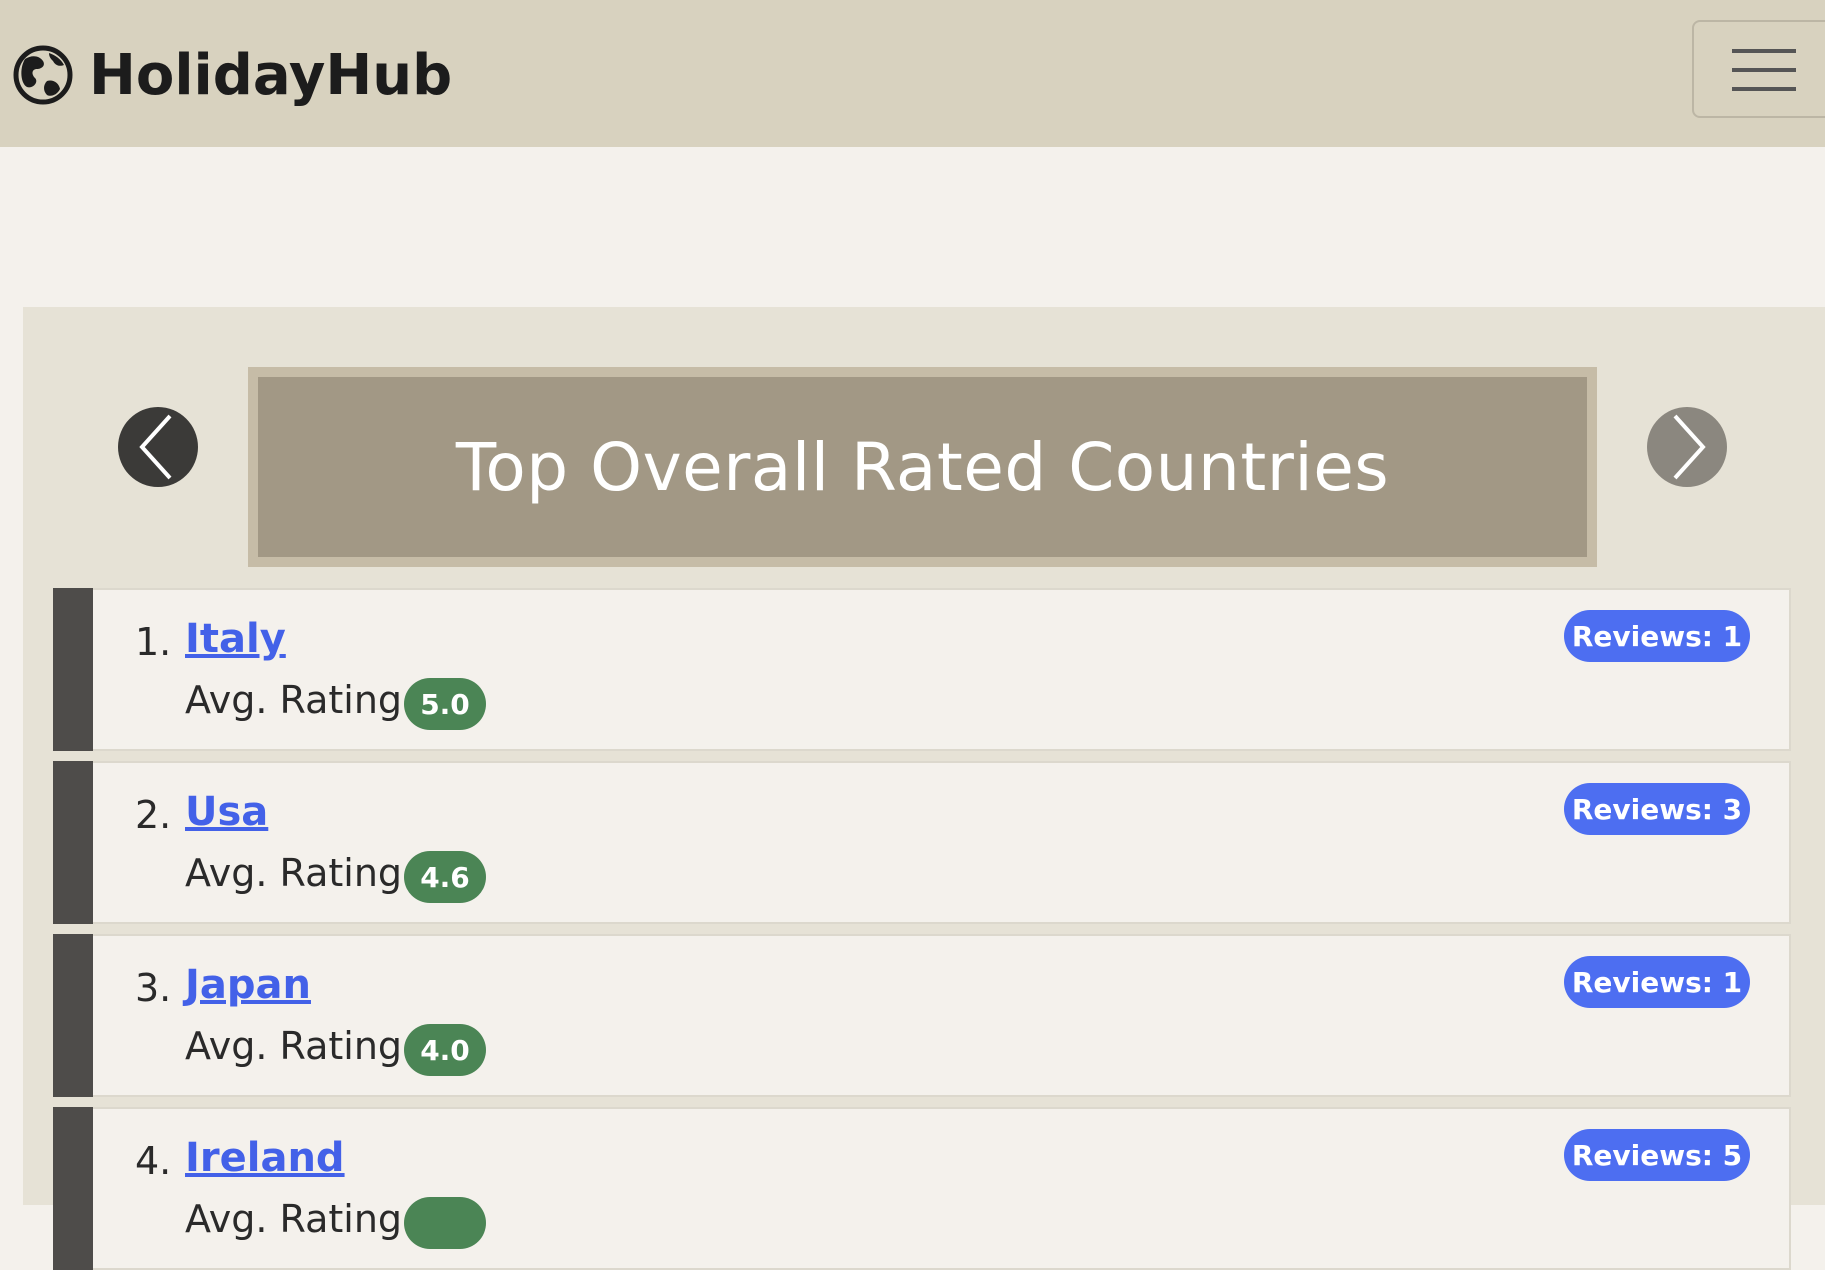  What do you see at coordinates (1764, 70) in the screenshot?
I see `hamburger-menu-icon` at bounding box center [1764, 70].